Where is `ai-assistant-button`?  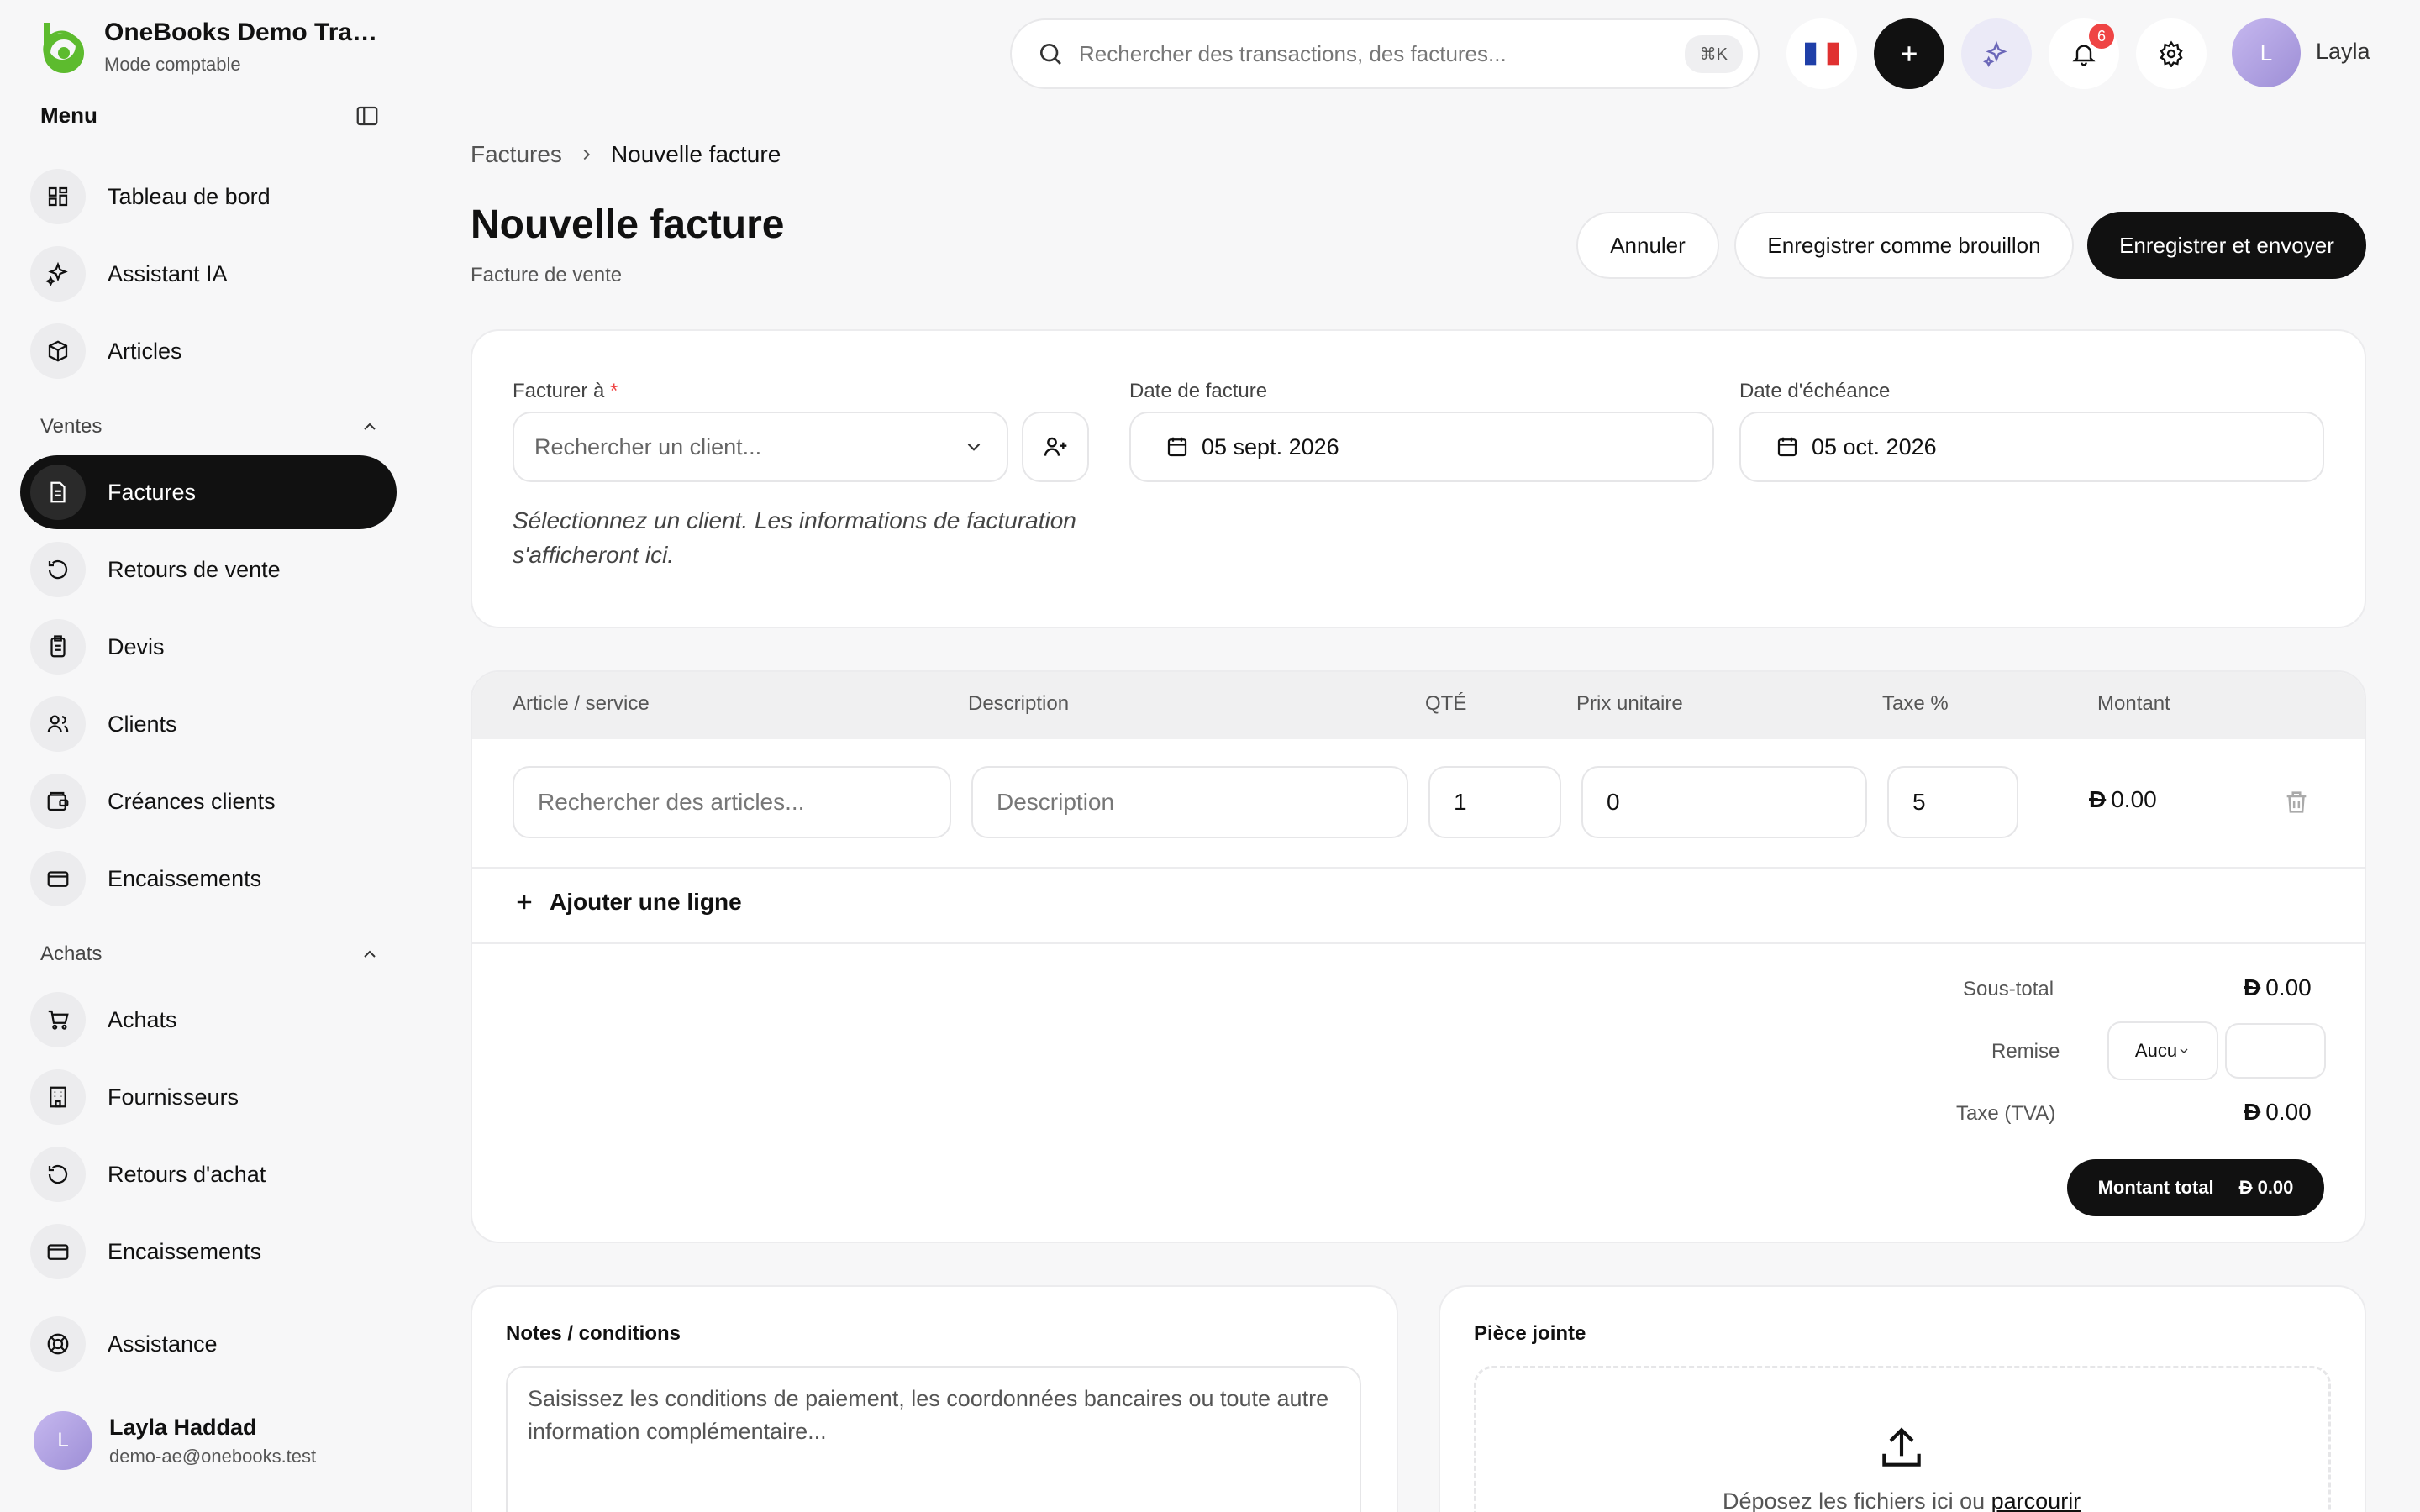 ai-assistant-button is located at coordinates (1996, 53).